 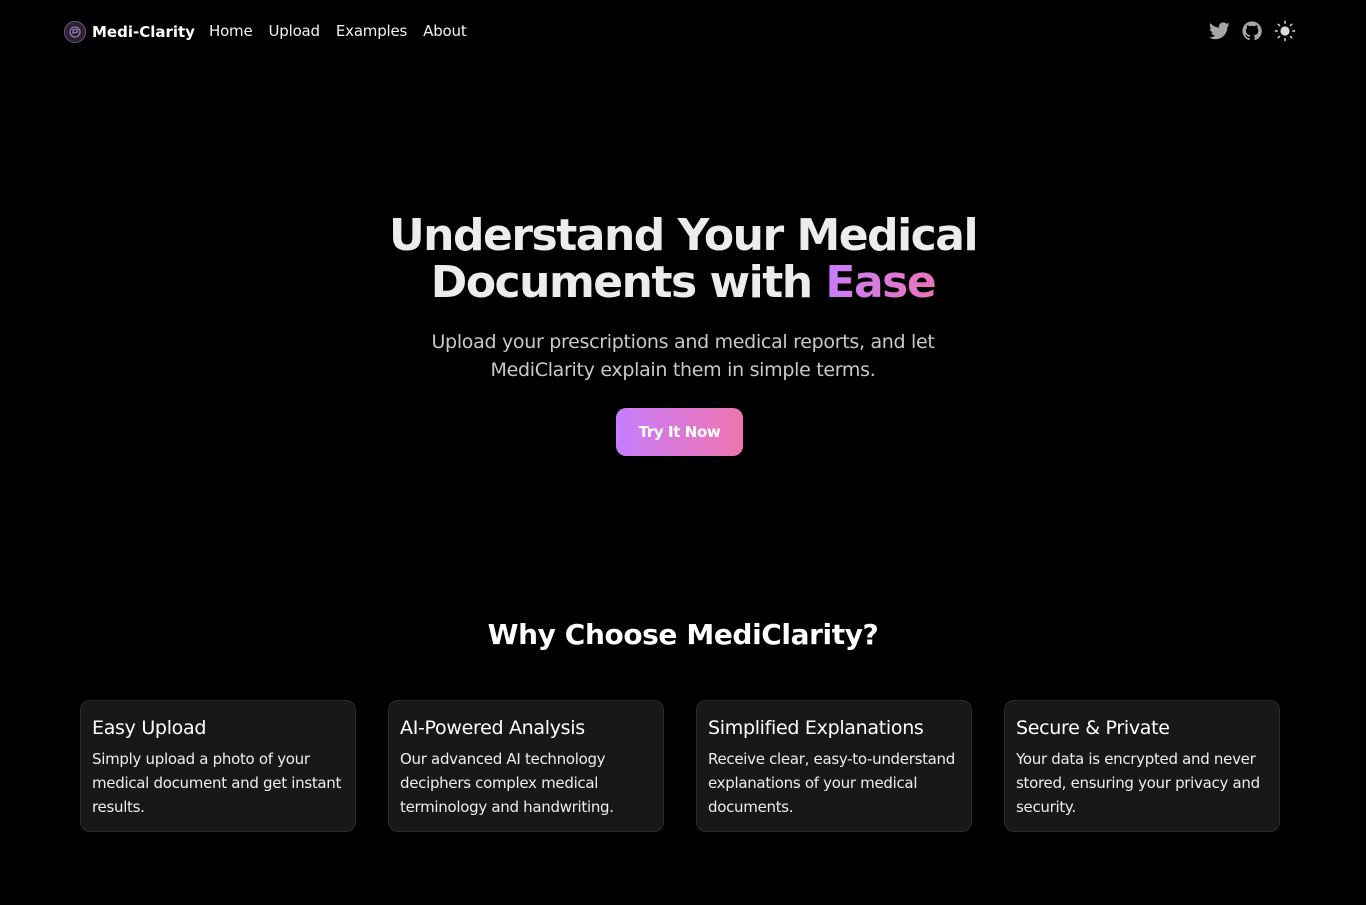 I want to click on nav-link-upload: Upload, so click(x=295, y=31).